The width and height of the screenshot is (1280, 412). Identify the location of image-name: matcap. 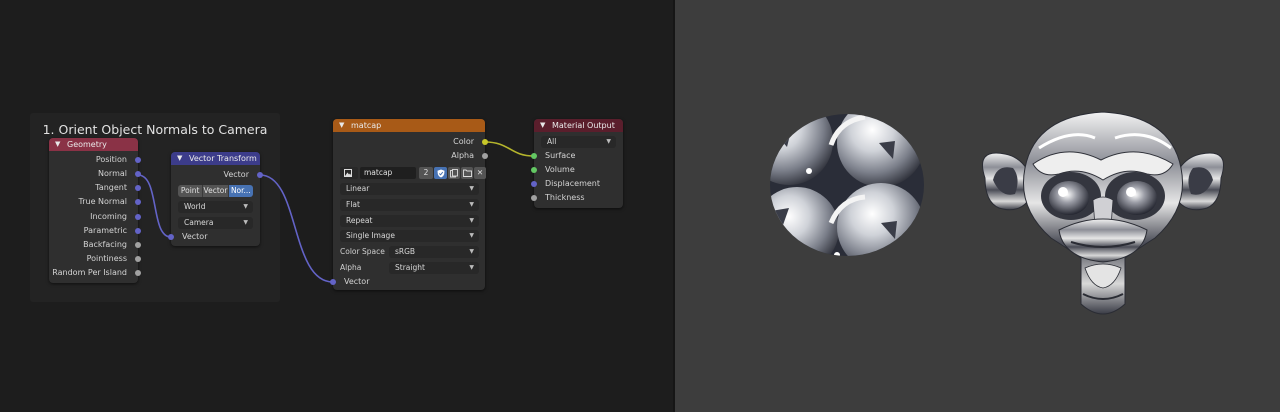
(378, 172).